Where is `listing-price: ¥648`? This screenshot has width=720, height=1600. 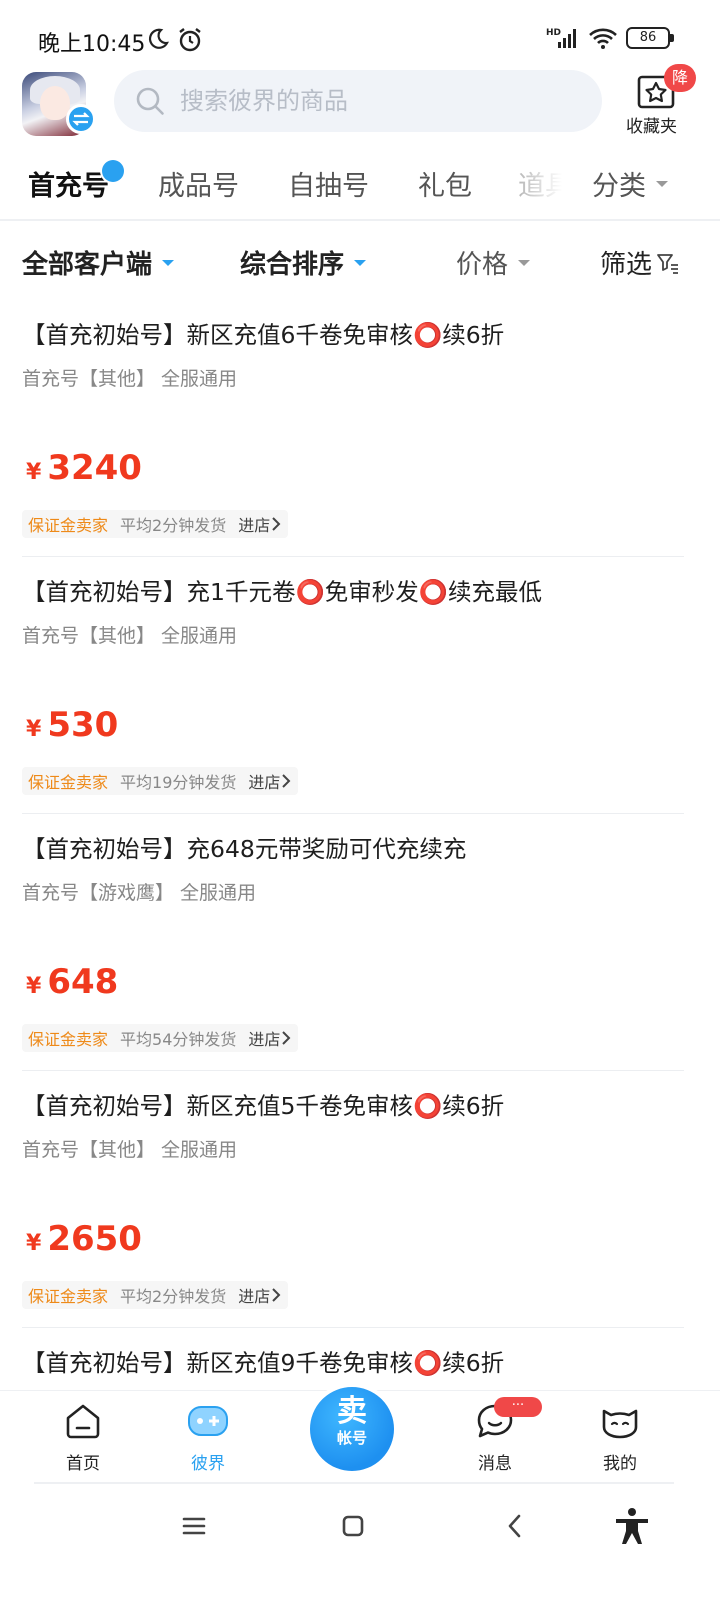
listing-price: ¥648 is located at coordinates (72, 982).